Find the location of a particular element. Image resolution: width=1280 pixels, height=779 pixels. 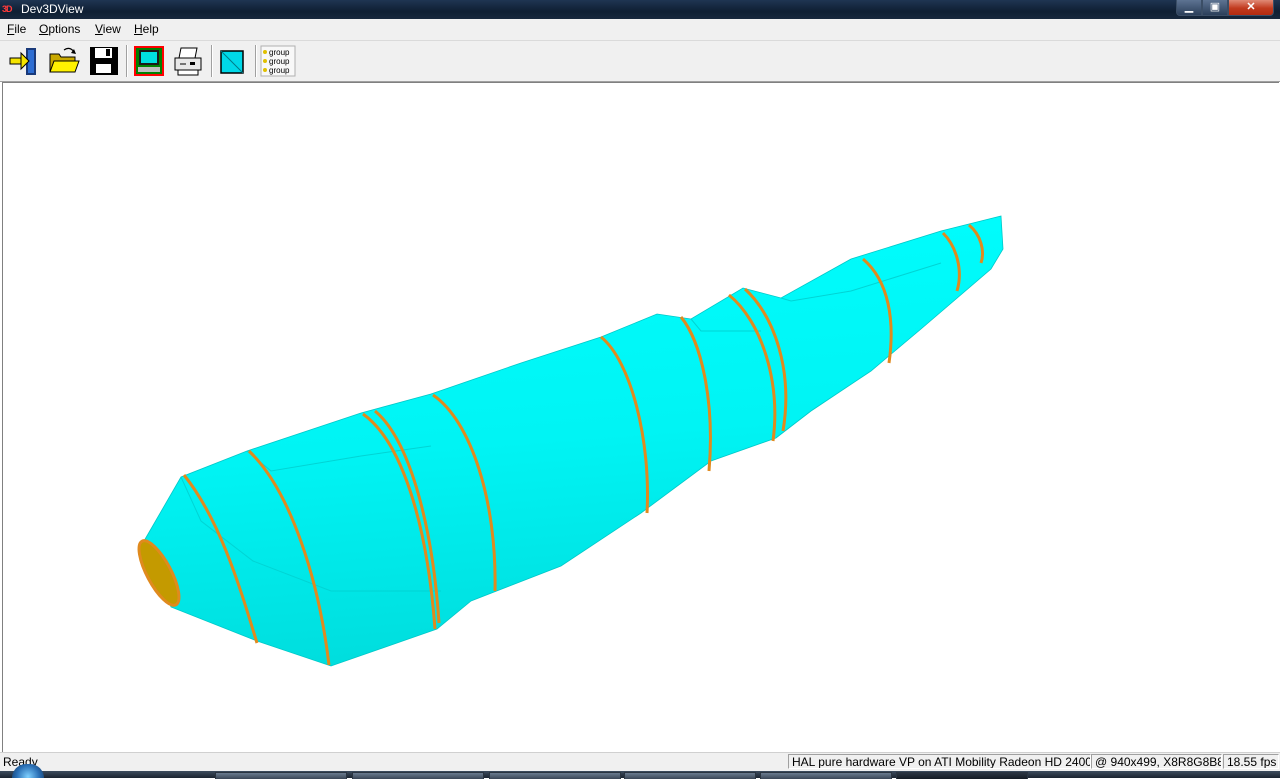

exit-button is located at coordinates (24, 61).